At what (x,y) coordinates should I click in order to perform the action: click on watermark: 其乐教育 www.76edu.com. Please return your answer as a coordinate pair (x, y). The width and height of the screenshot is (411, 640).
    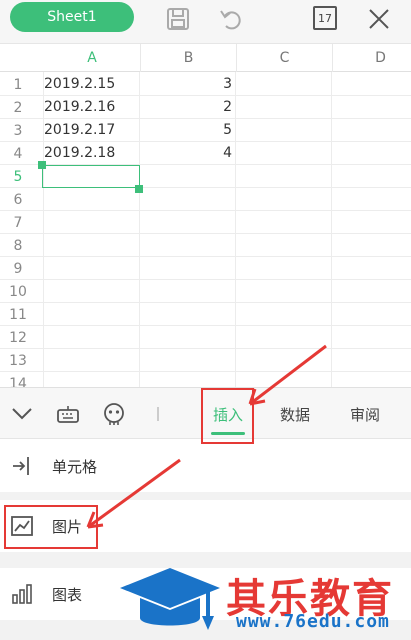
    Looking at the image, I should click on (264, 600).